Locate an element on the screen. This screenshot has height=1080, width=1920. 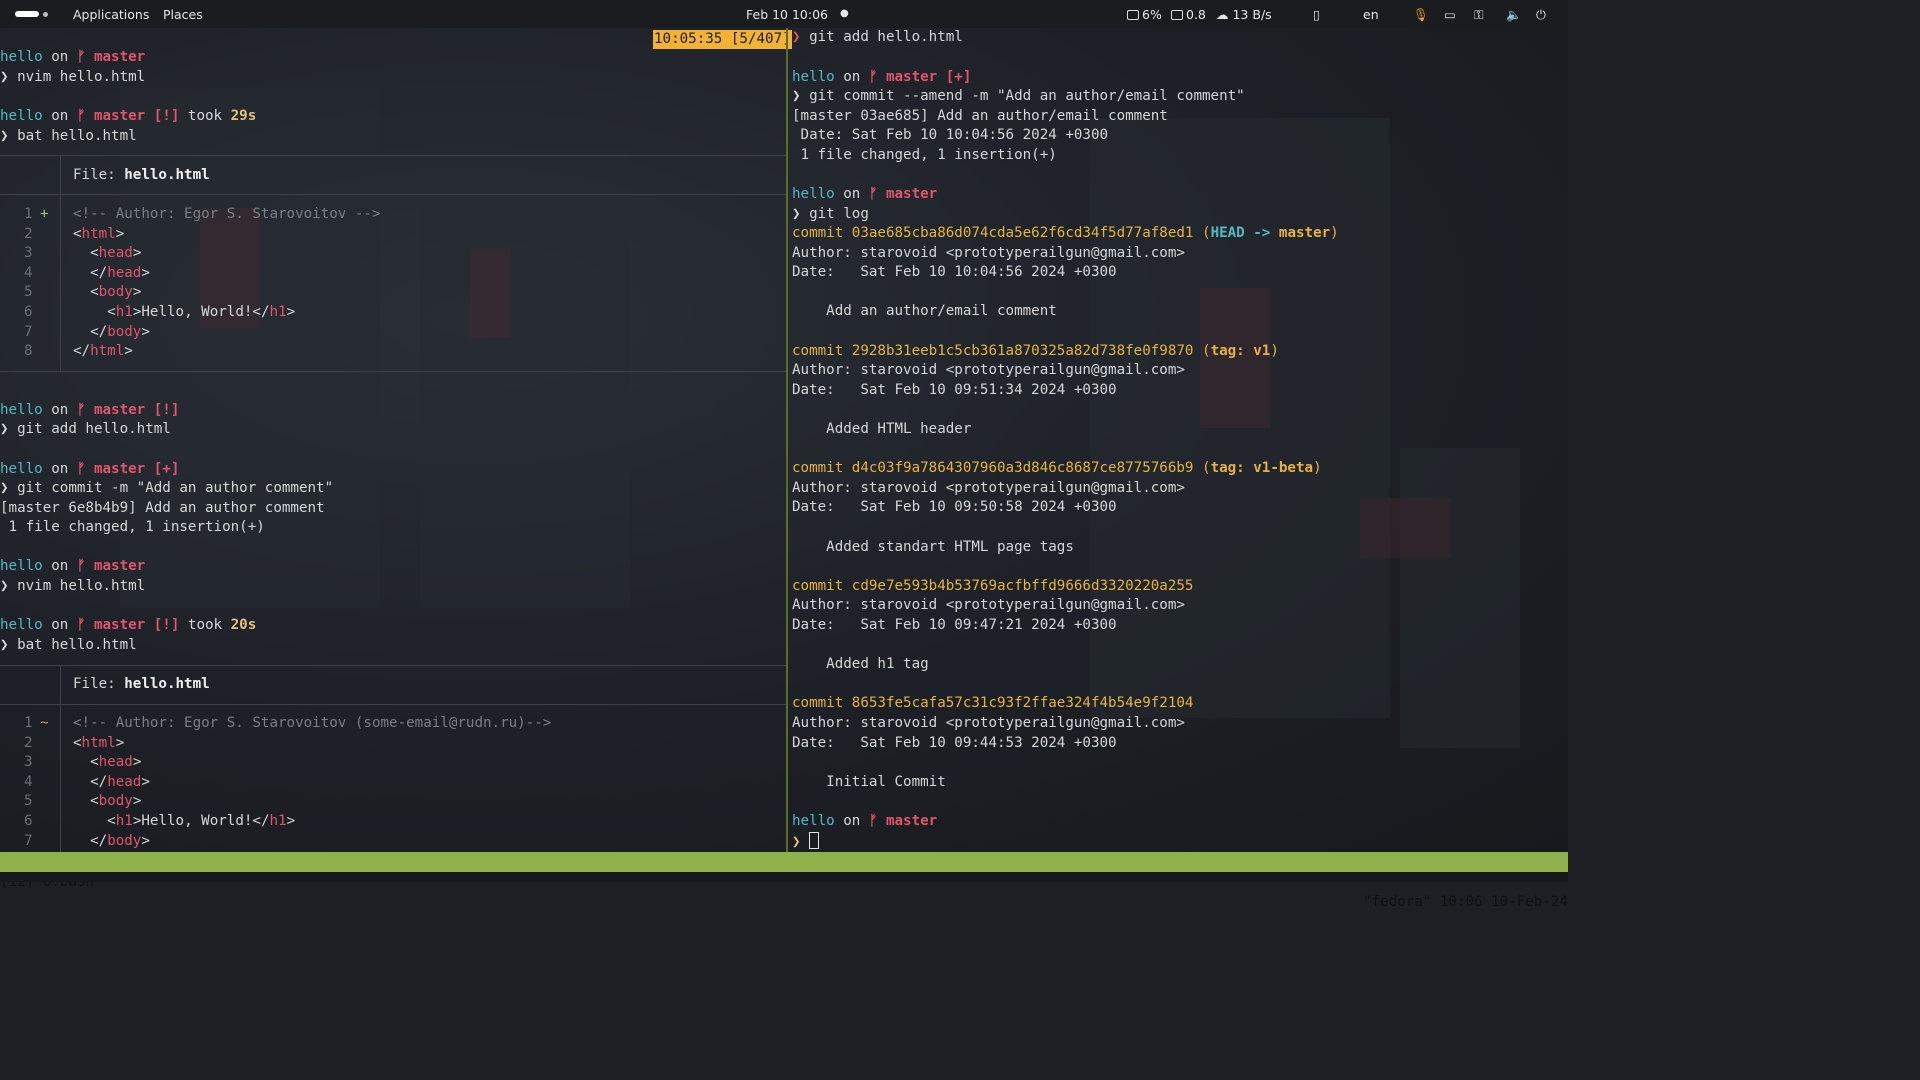
code-line: <h1>Hello, World!</h1> is located at coordinates (201, 821).